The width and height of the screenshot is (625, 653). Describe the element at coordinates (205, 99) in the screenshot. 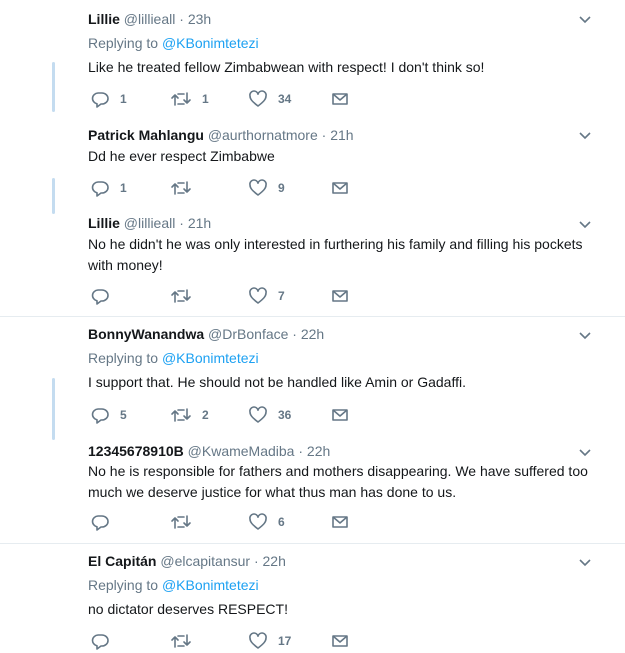

I see `retweet-count: 1` at that location.